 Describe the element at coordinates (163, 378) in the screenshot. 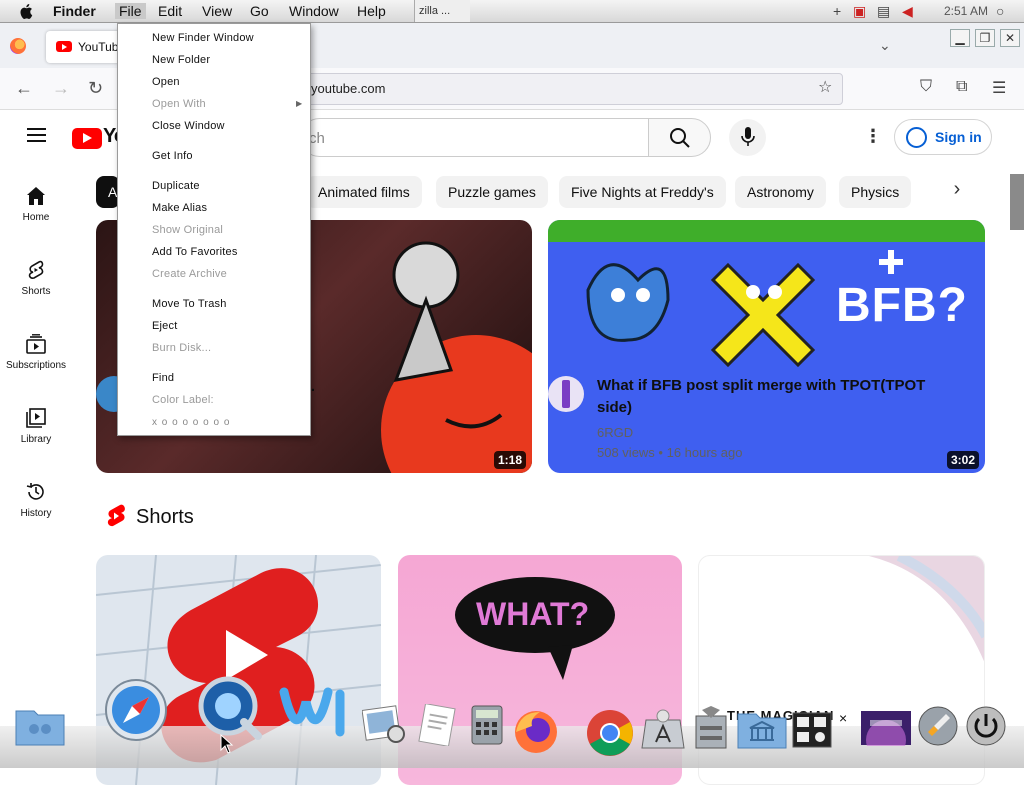

I see `menu-item-find: Find` at that location.